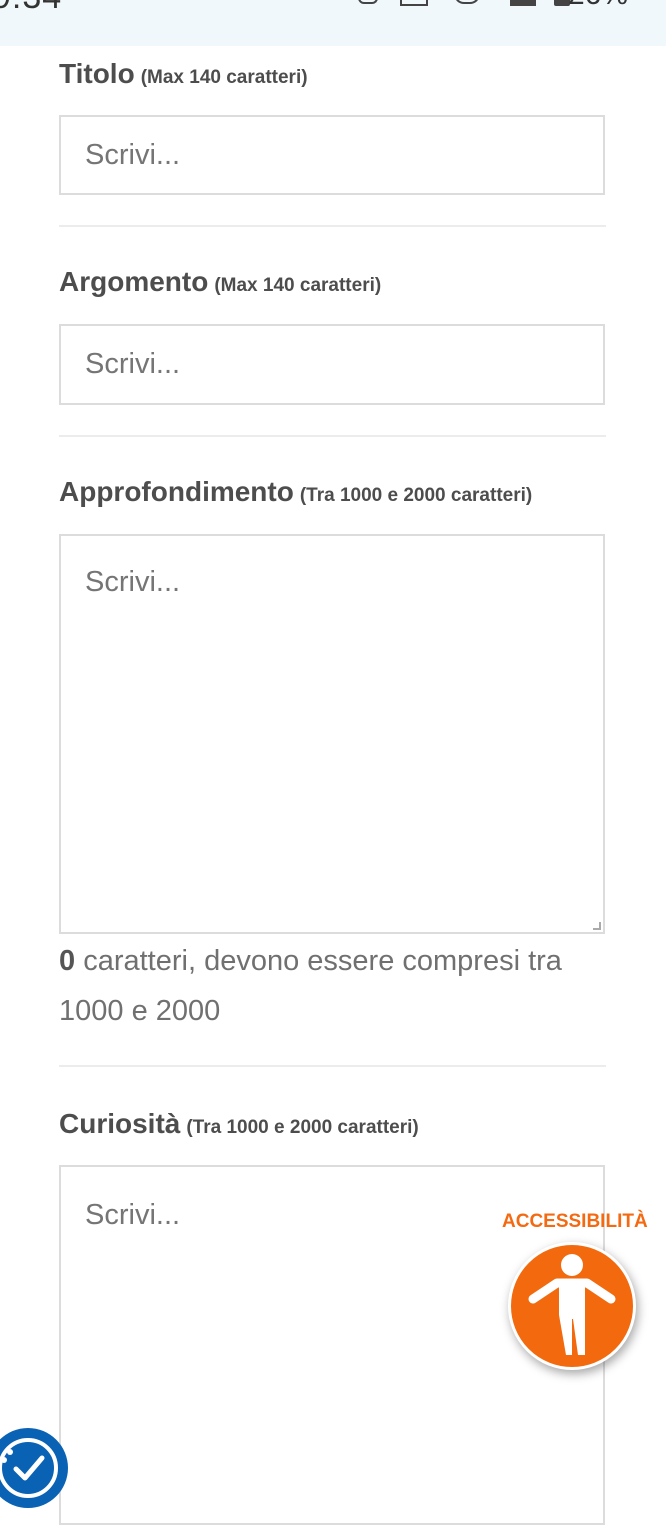 The width and height of the screenshot is (666, 1525). What do you see at coordinates (29, 1468) in the screenshot?
I see `check-badge-icon` at bounding box center [29, 1468].